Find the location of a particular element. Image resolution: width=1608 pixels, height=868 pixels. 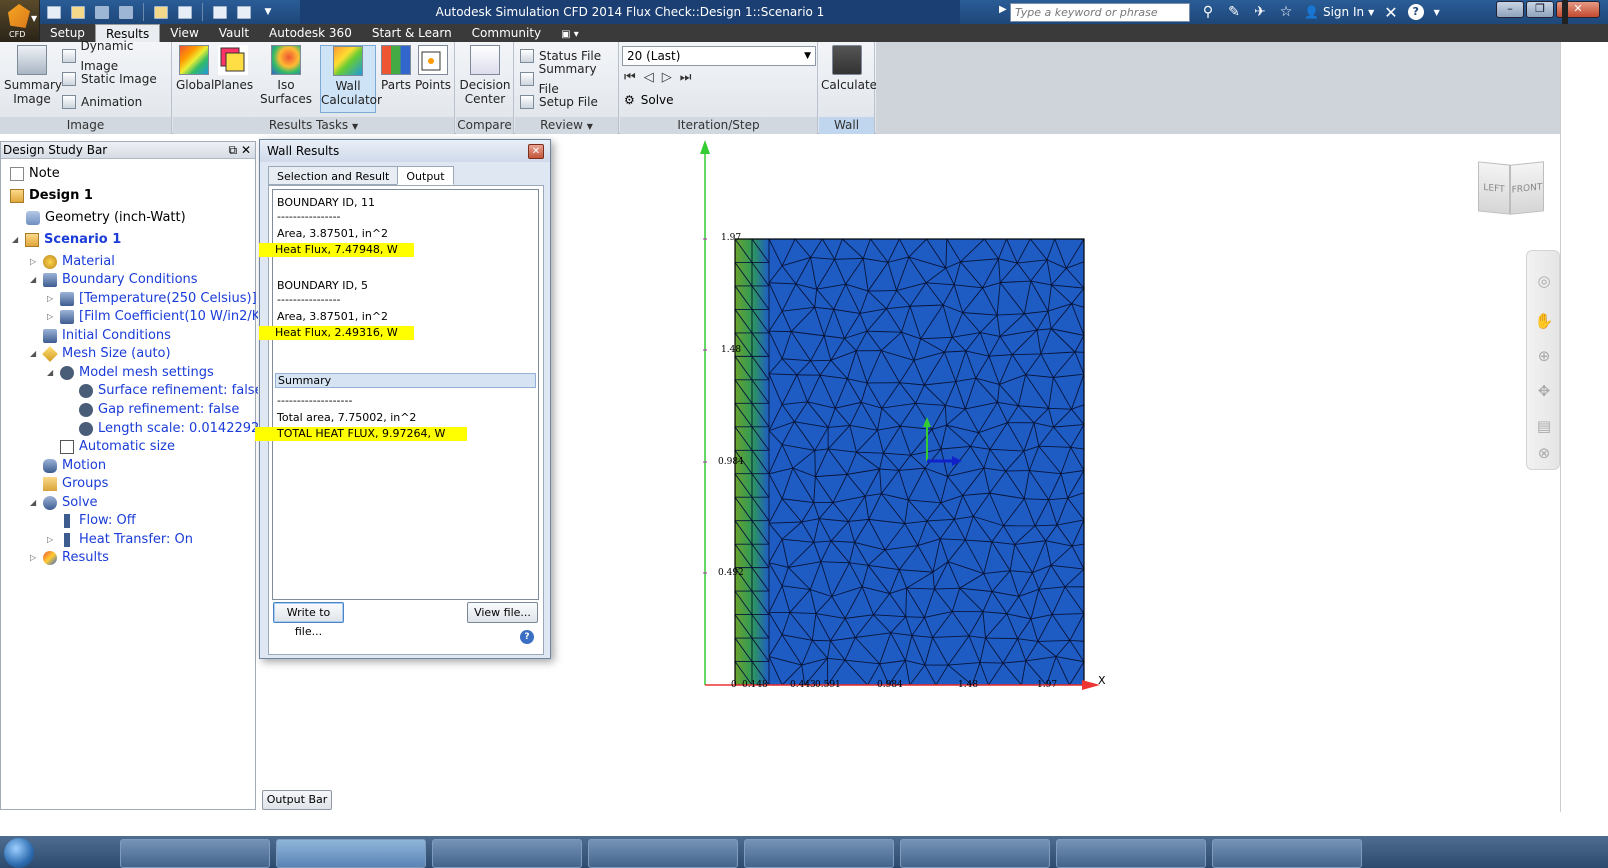

tab-extra-icon: ▣ ▾ is located at coordinates (570, 33).